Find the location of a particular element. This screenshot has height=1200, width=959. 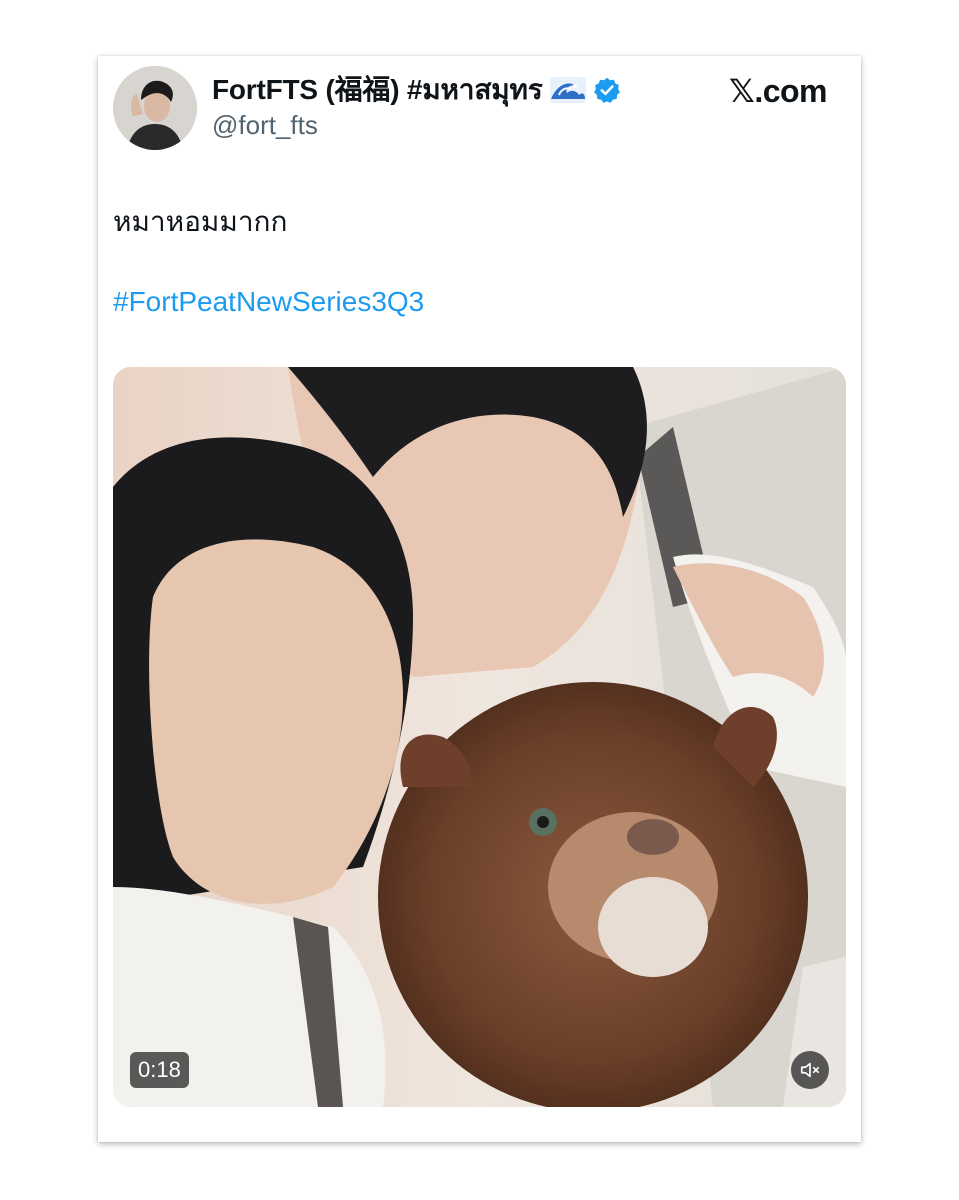

wave-emoji-icon is located at coordinates (567, 90).